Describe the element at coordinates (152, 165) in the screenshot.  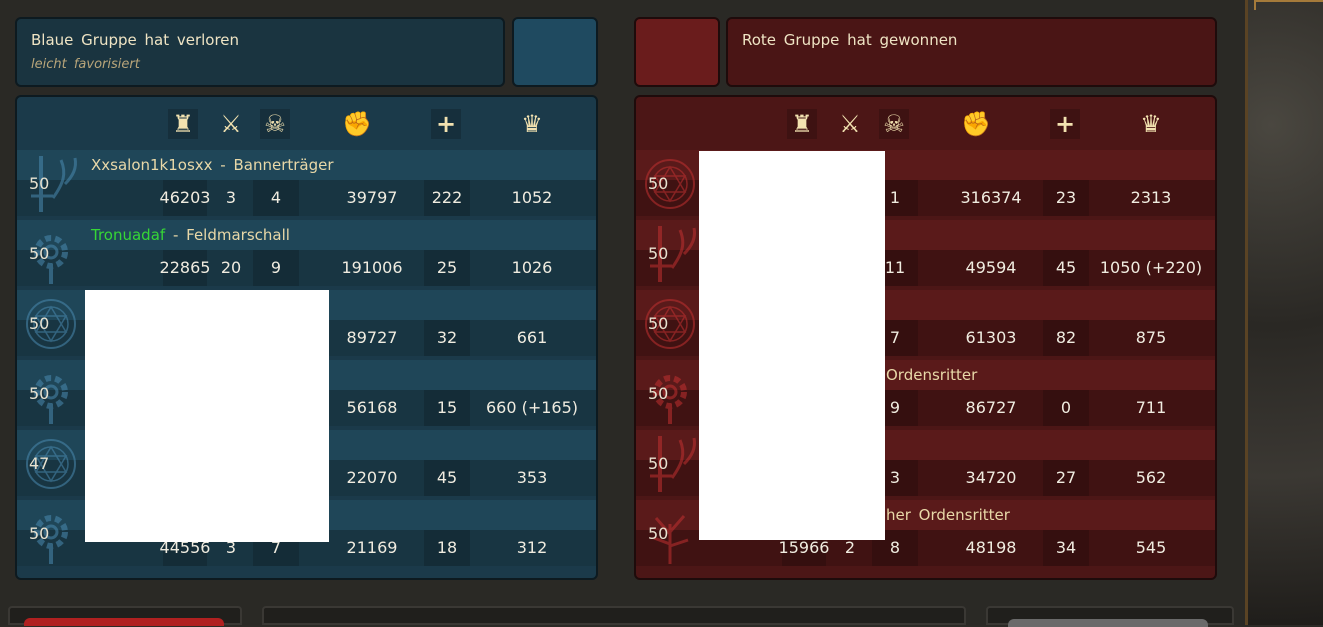
I see `player-name: Xxsalon1k1osxx` at that location.